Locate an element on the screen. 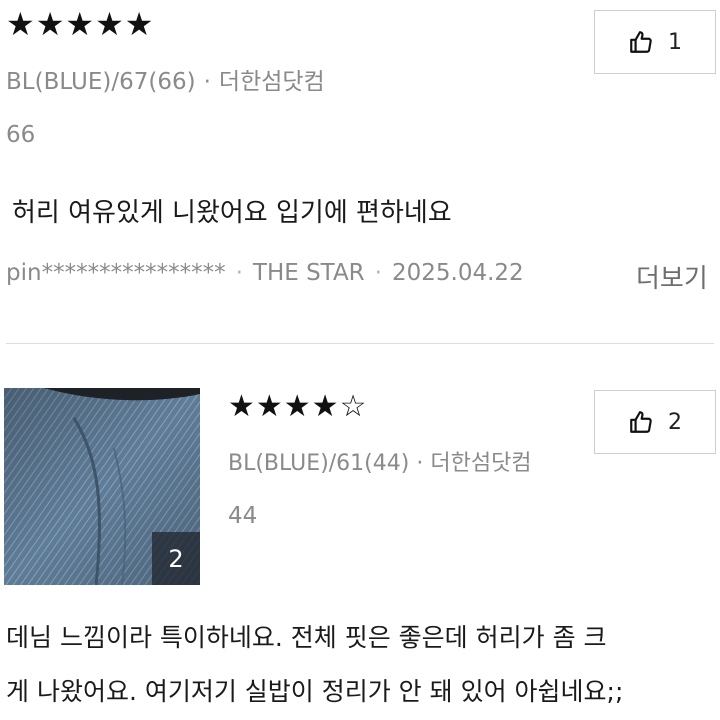  option-line: BL(BLUE)/67(66) · 더한섬닷컴 is located at coordinates (165, 82).